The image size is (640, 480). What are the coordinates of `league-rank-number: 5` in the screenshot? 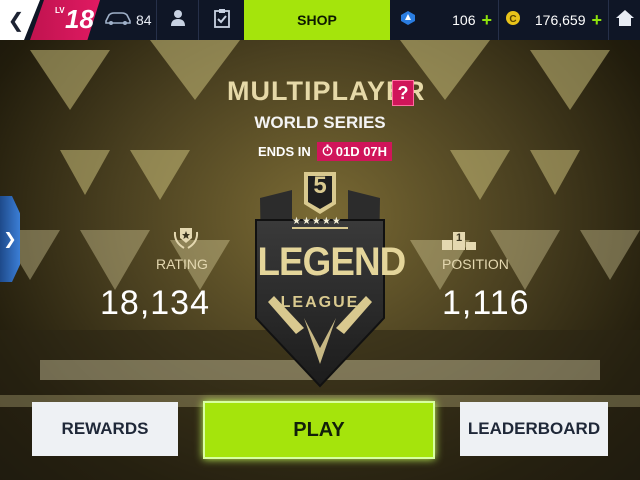 It's located at (320, 185).